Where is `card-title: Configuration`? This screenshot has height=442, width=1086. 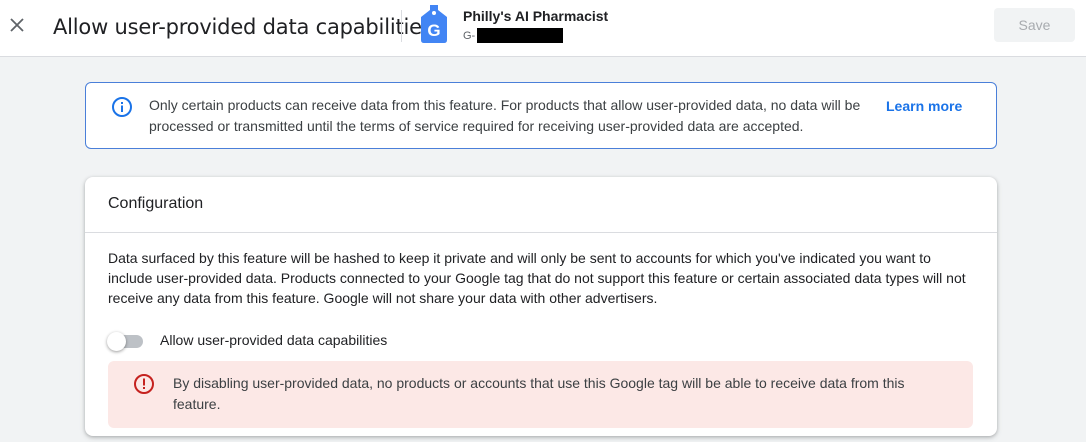 card-title: Configuration is located at coordinates (156, 203).